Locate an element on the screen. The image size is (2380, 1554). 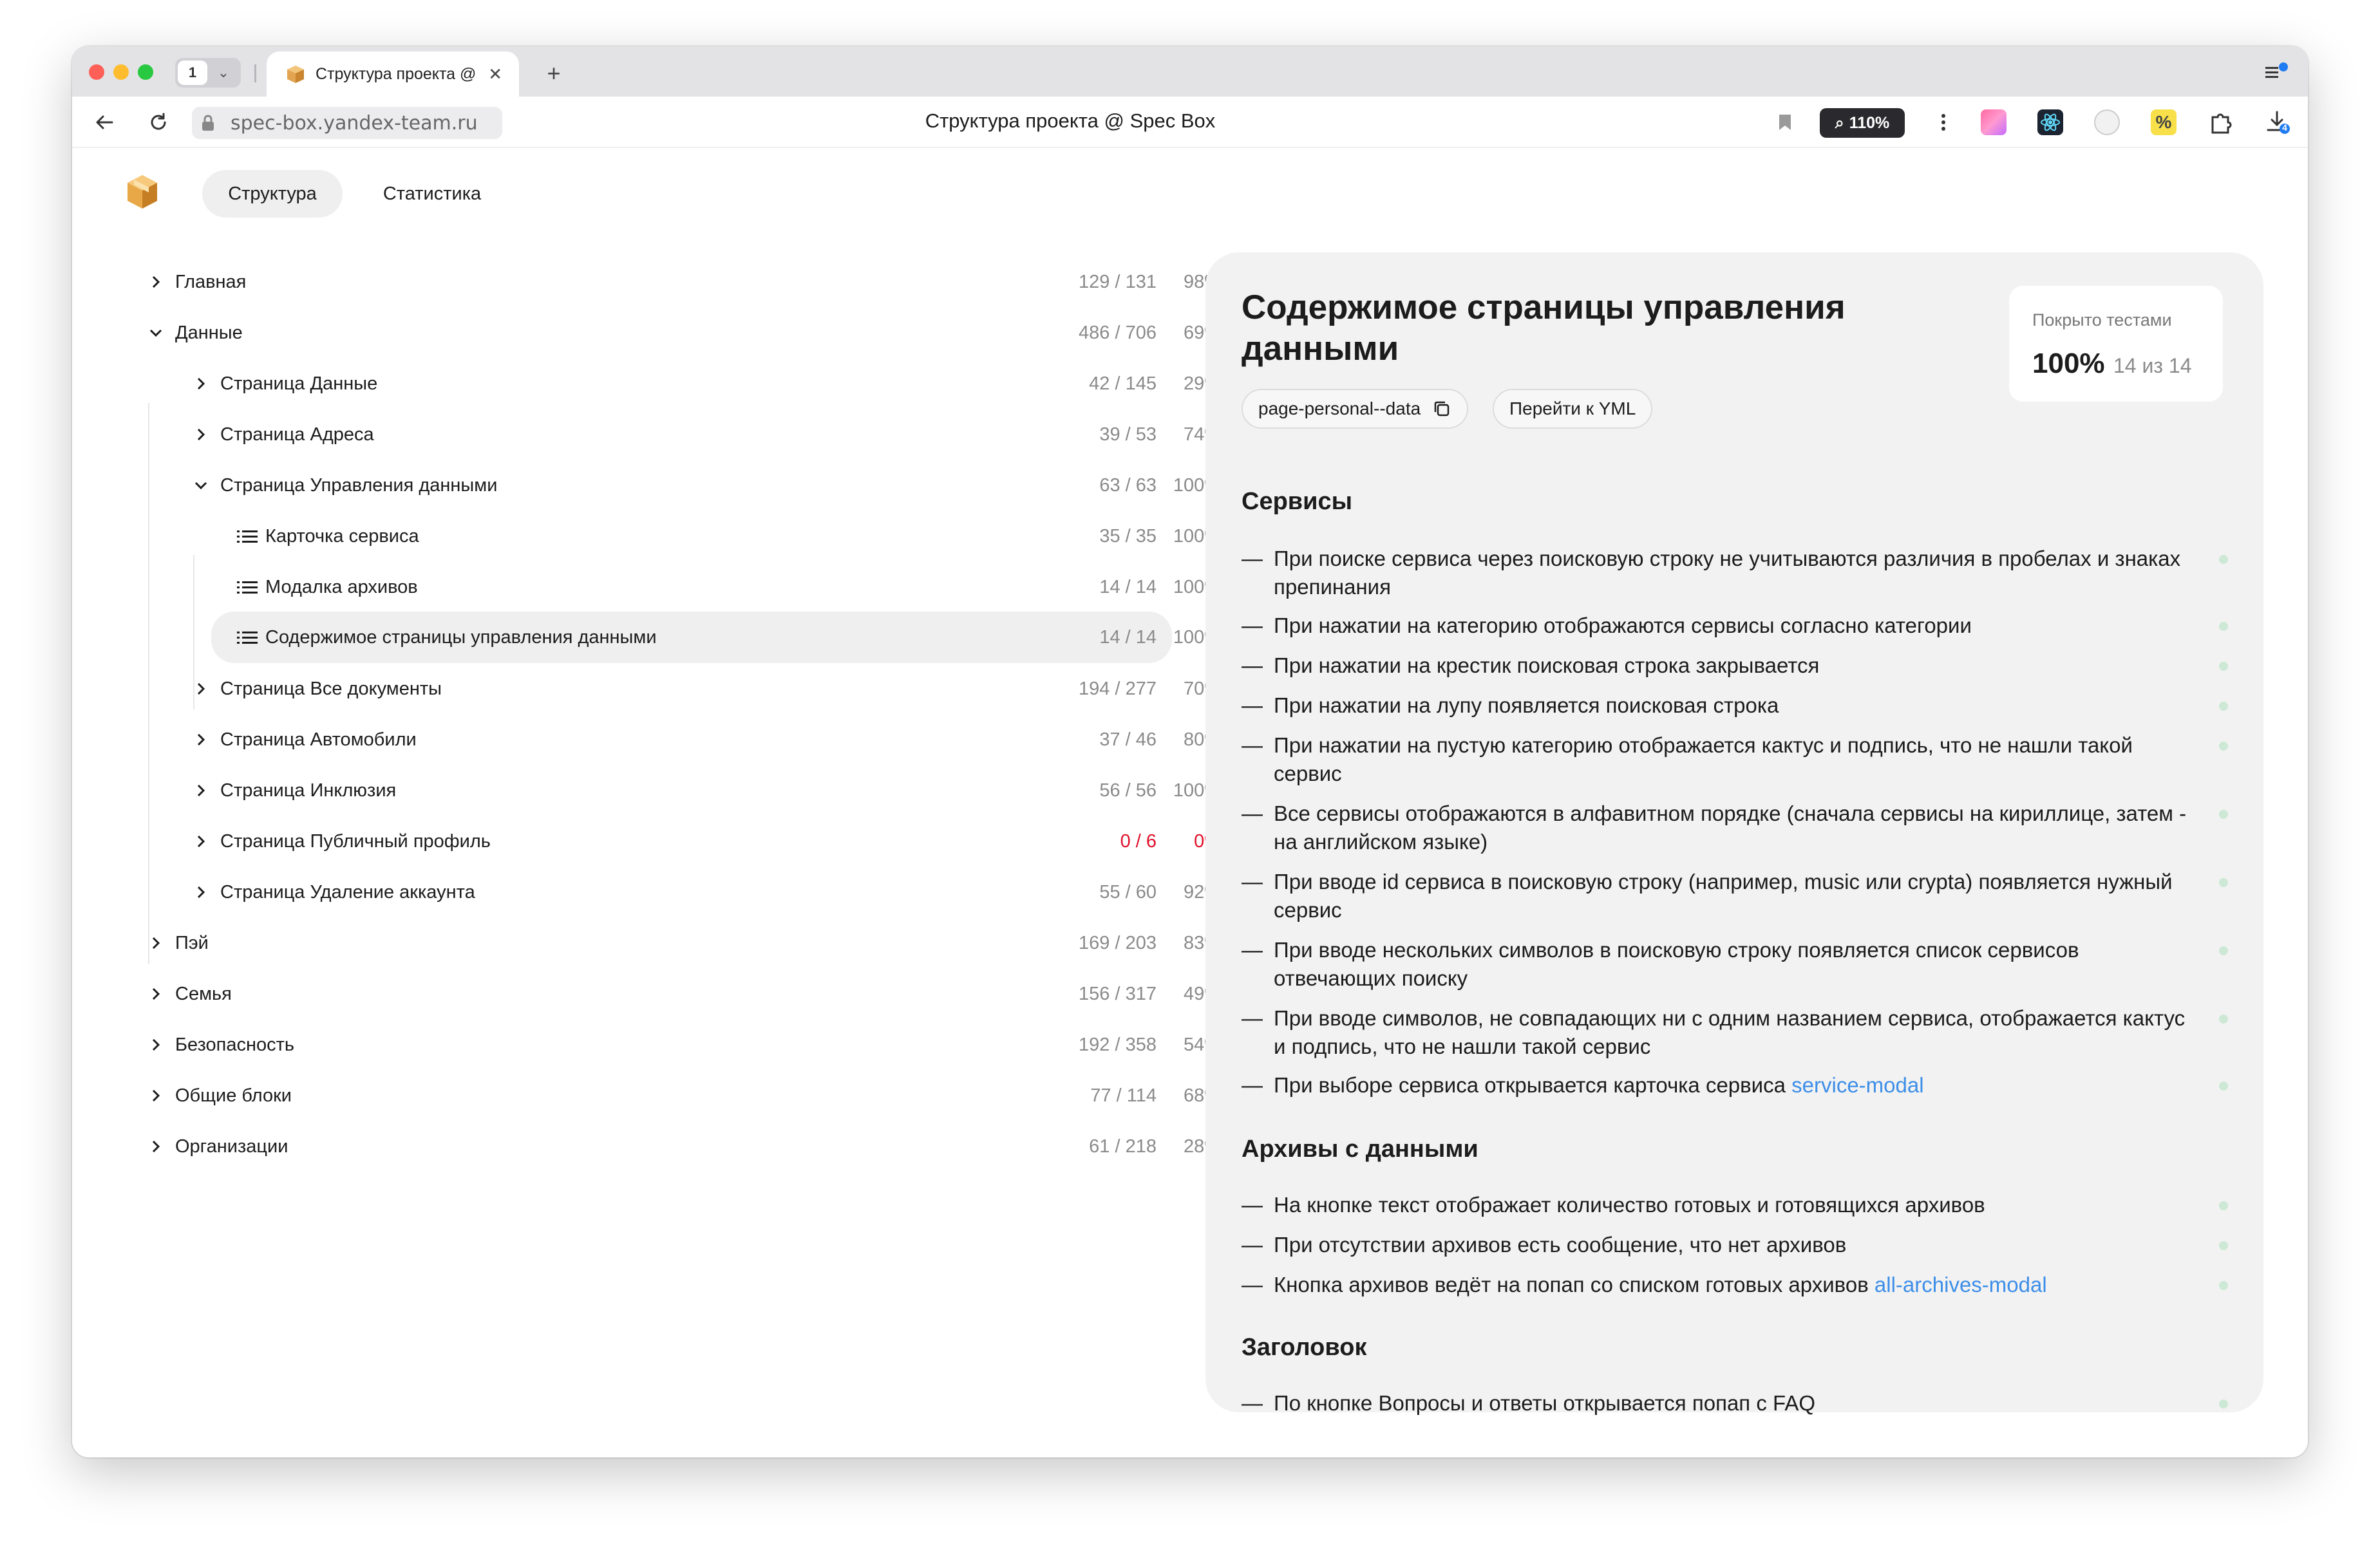
spec-box-favicon-icon is located at coordinates (295, 74).